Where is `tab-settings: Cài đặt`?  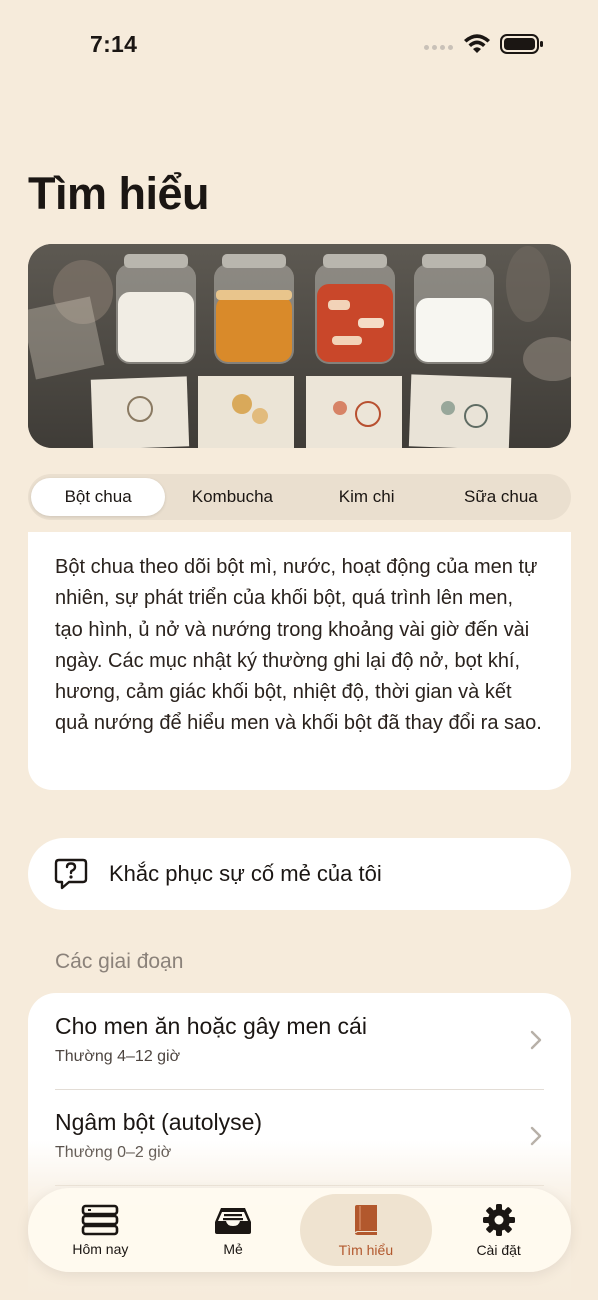
tab-settings: Cài đặt is located at coordinates (498, 1230).